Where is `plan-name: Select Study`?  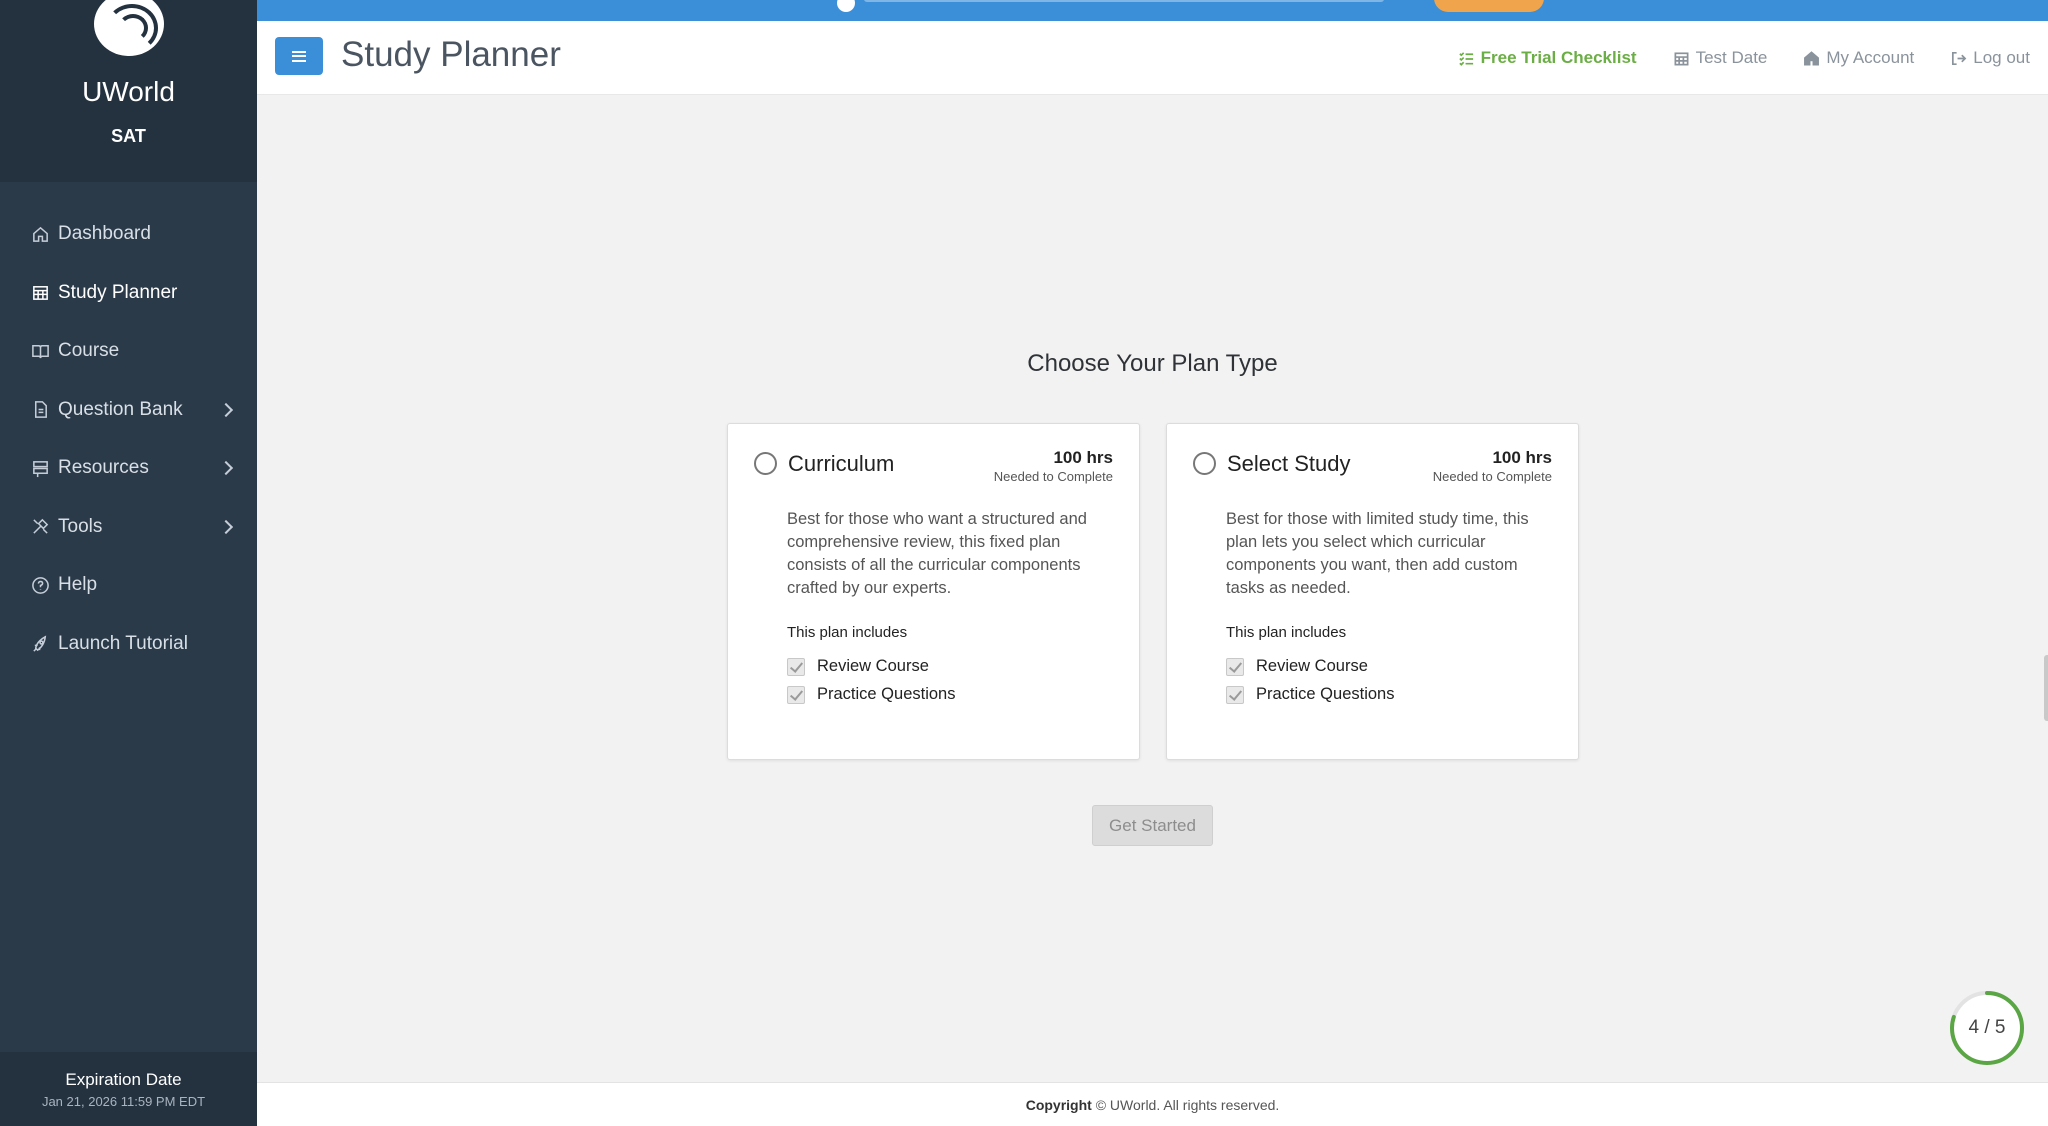 plan-name: Select Study is located at coordinates (1289, 463).